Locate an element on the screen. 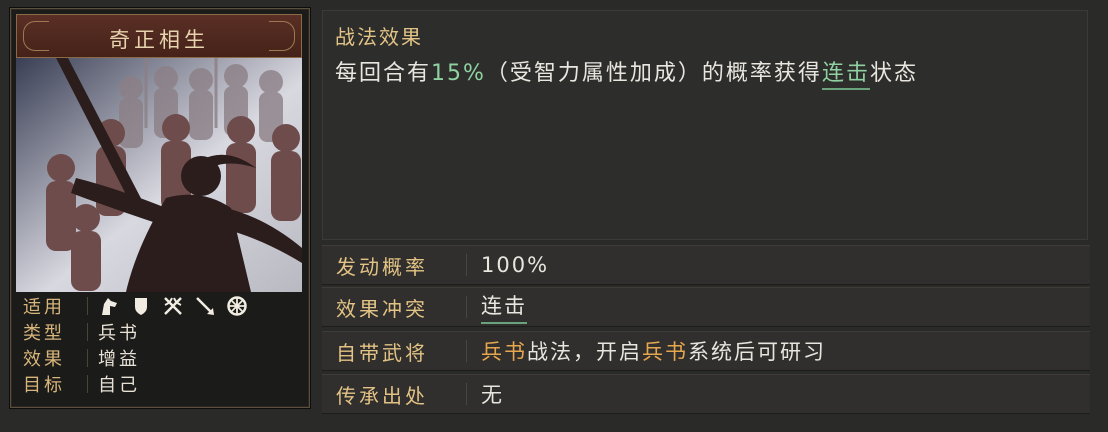 The height and width of the screenshot is (432, 1108). trigger-rate-label: 发动概率 is located at coordinates (382, 266).